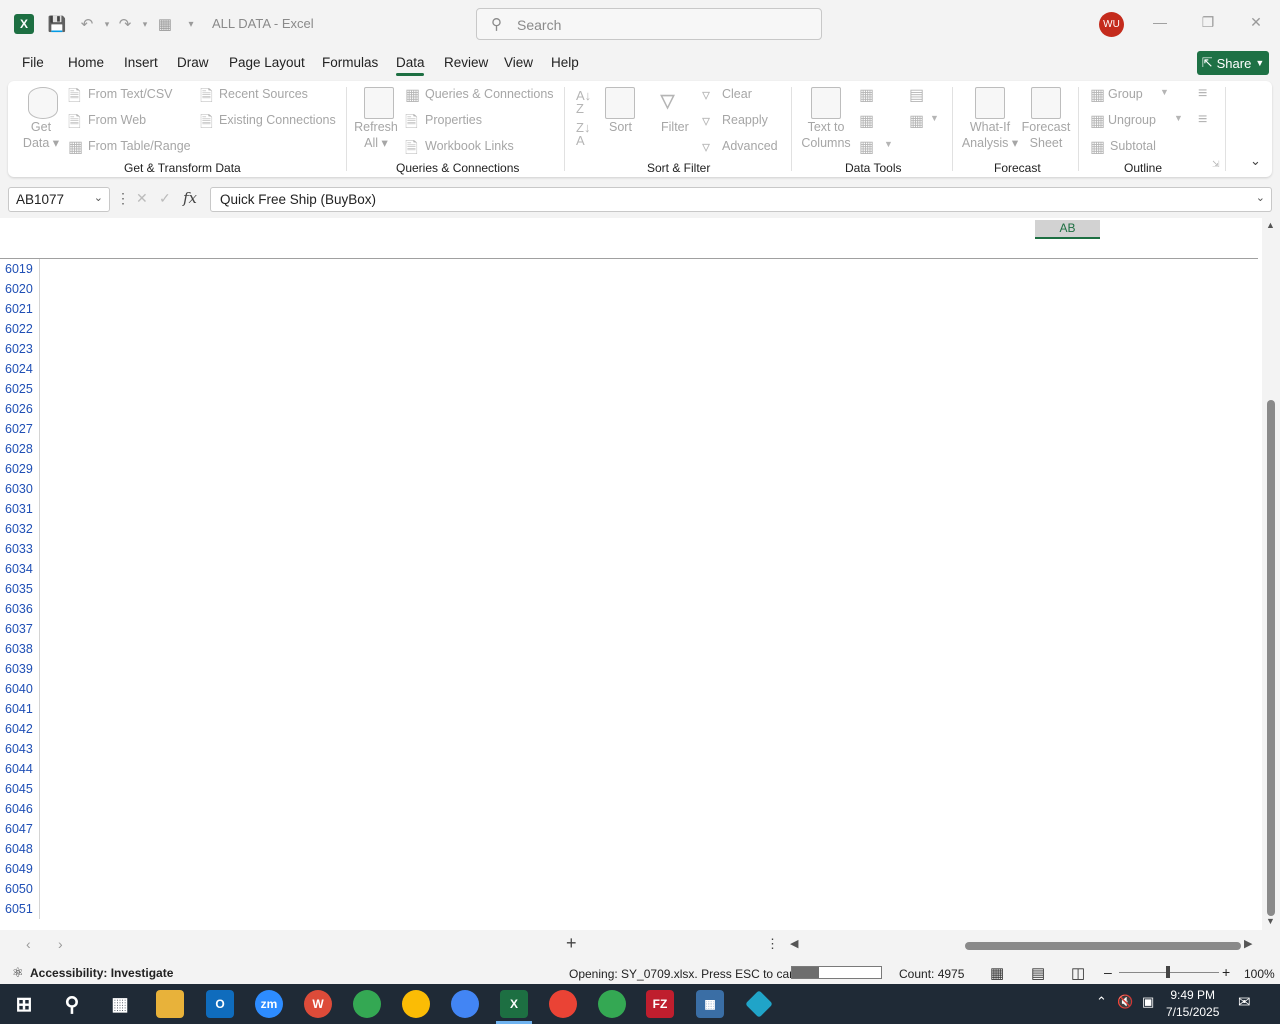 The image size is (1280, 1024). What do you see at coordinates (1132, 120) in the screenshot?
I see `ungroup-button: Ungroup` at bounding box center [1132, 120].